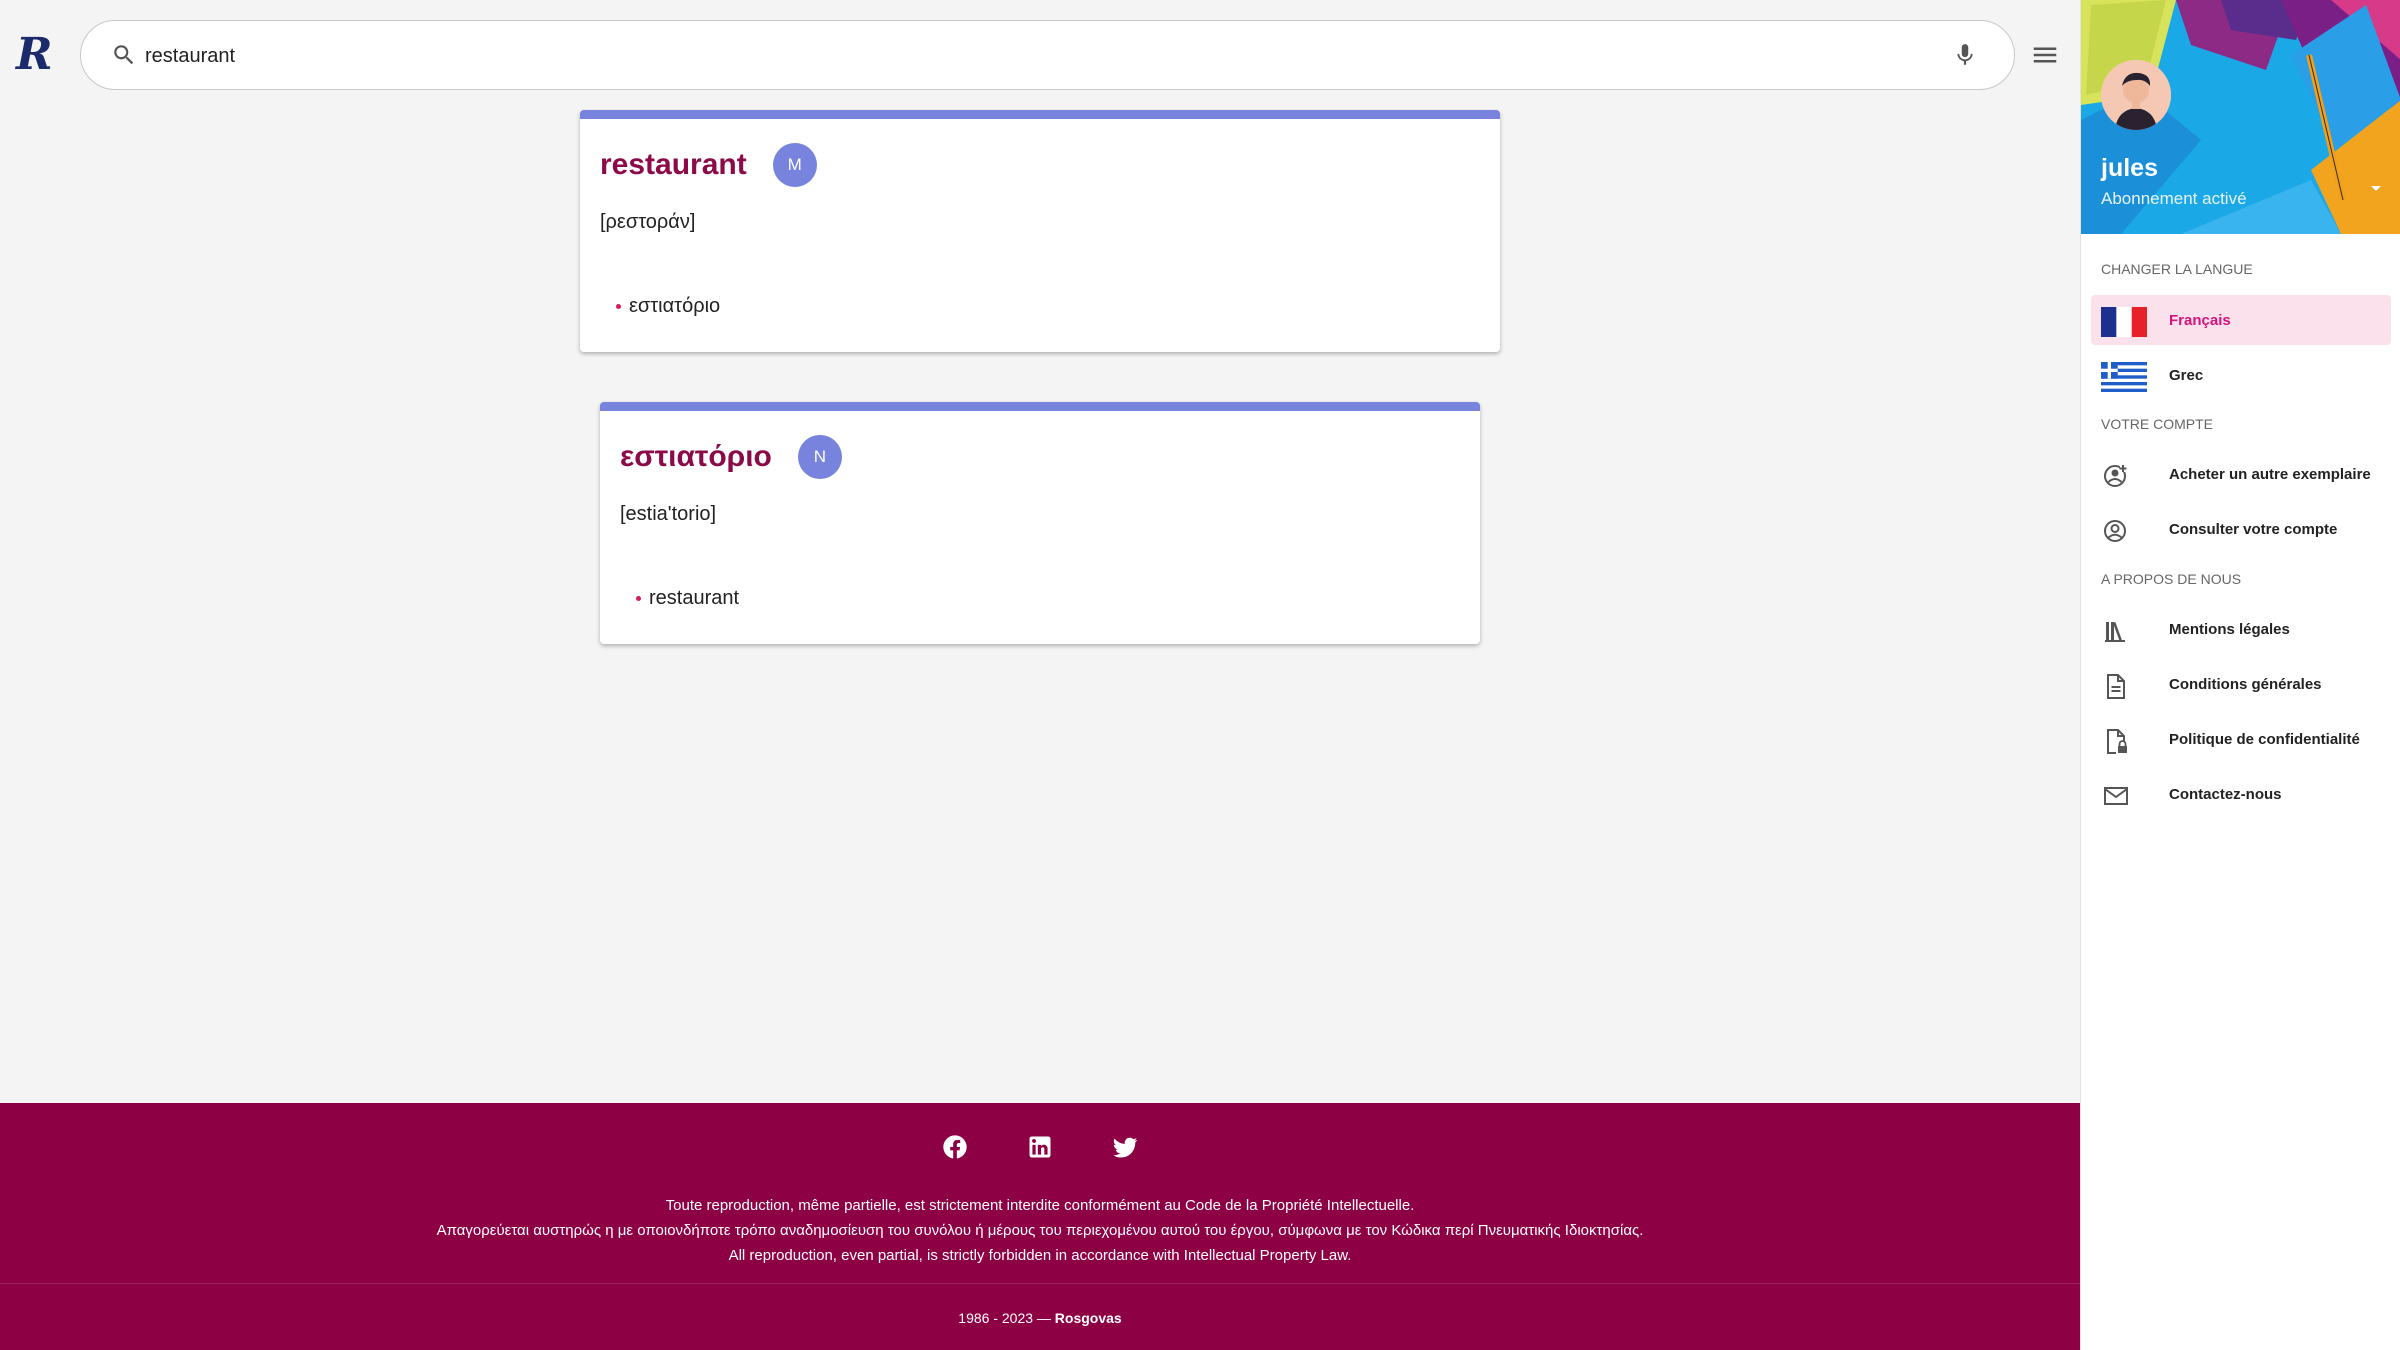  Describe the element at coordinates (1125, 1147) in the screenshot. I see `twitter-icon` at that location.